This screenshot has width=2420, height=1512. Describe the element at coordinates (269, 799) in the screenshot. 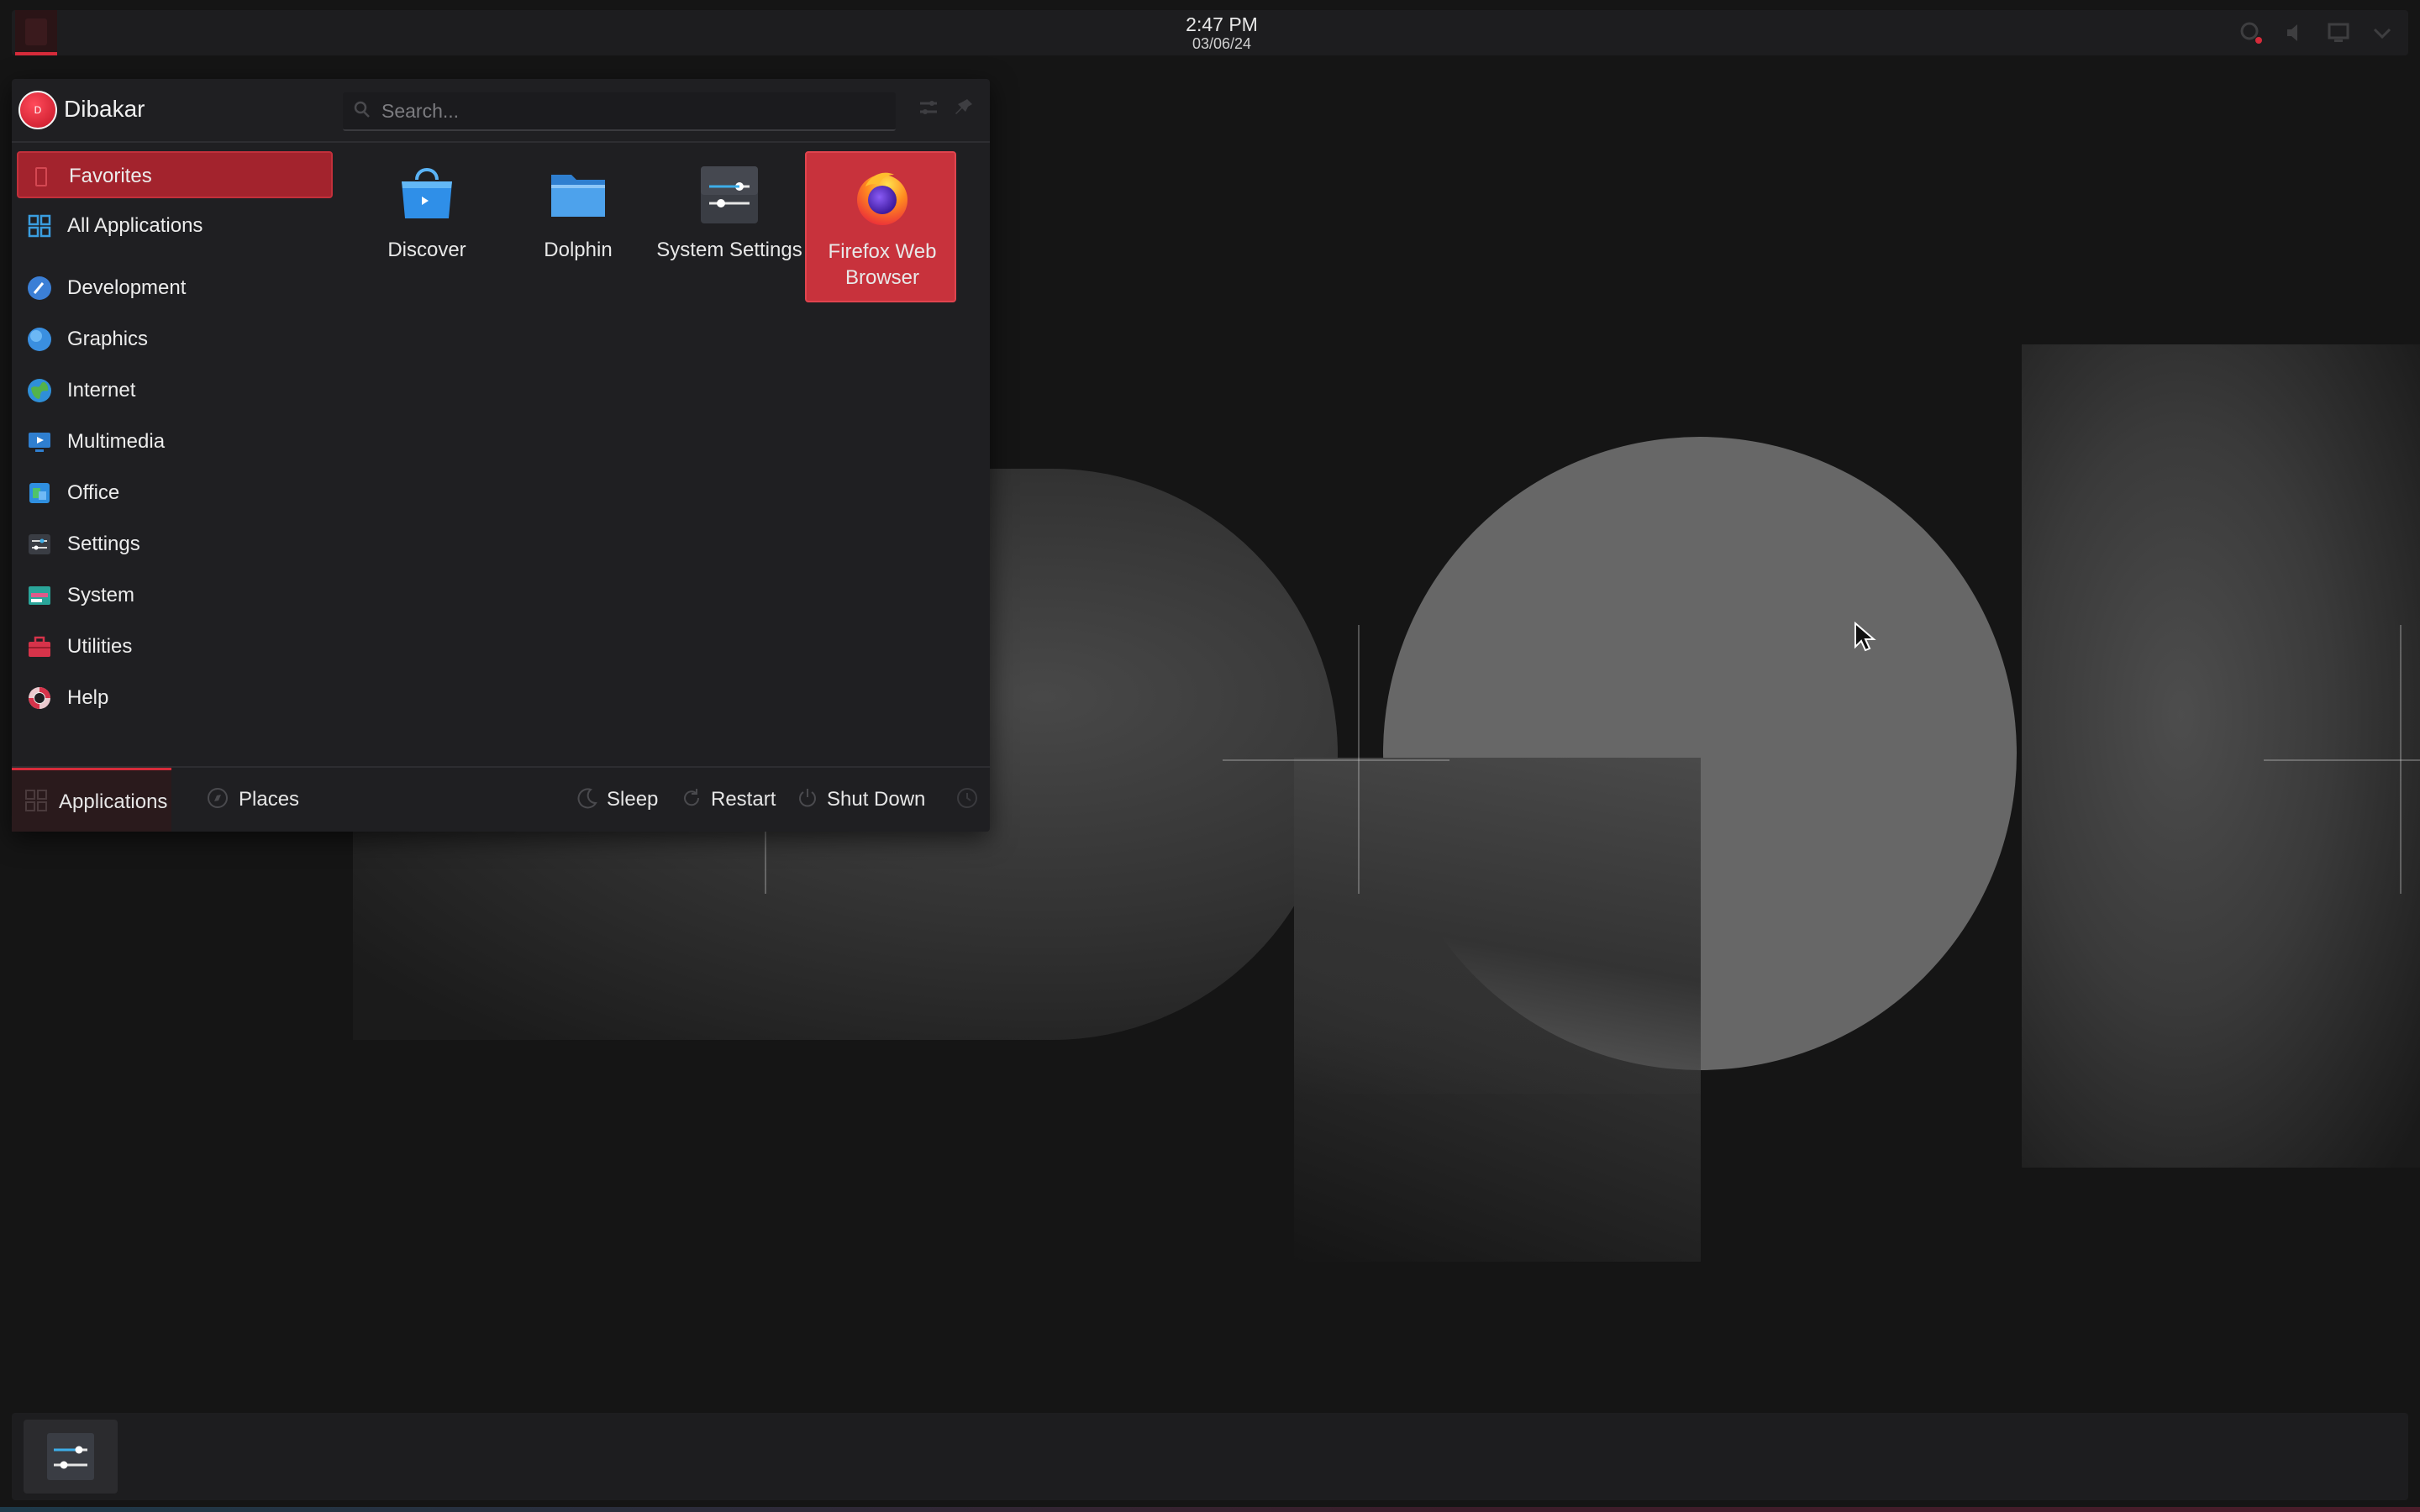

I see `tab-places-label: Places` at that location.